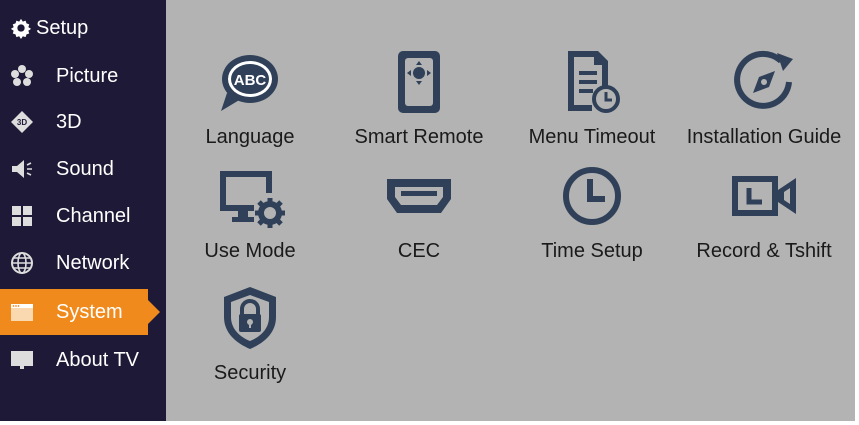  I want to click on sidebar-item-about-tv: About TV, so click(83, 360).